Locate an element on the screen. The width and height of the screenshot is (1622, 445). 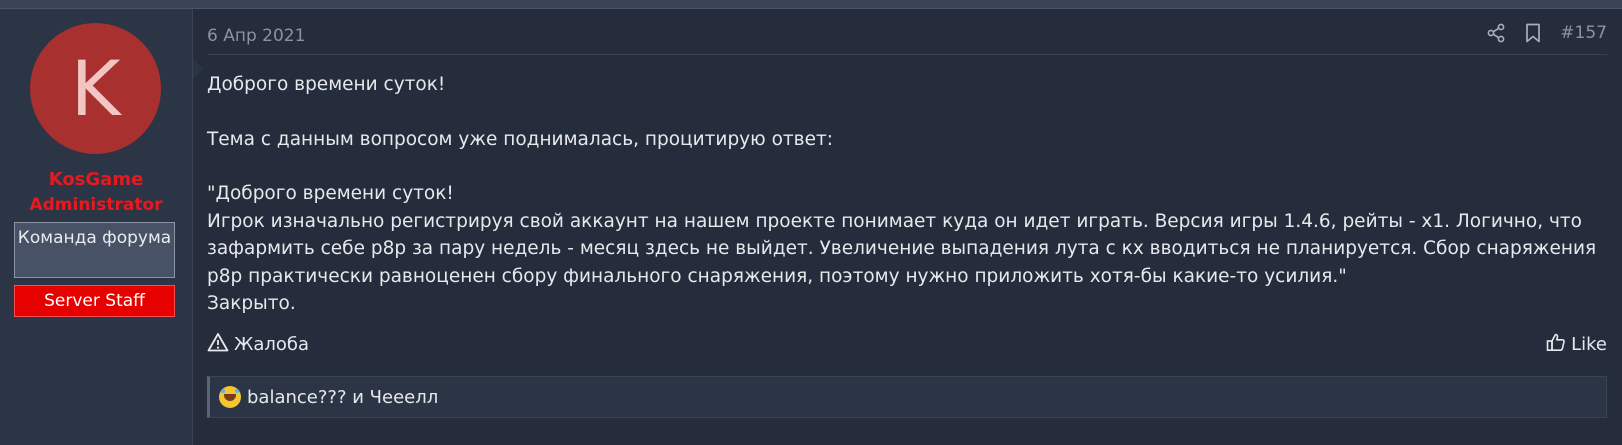
rolling-laughing-emoji-icon is located at coordinates (230, 397).